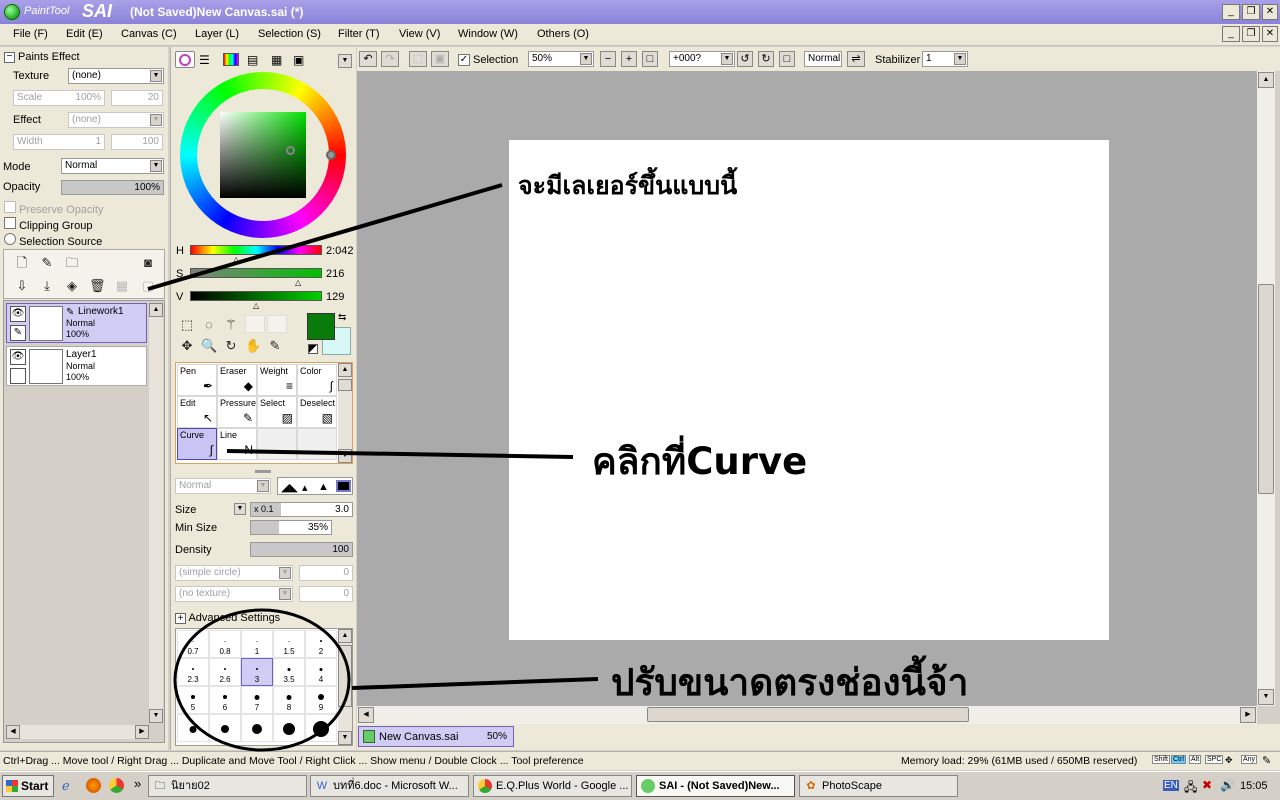 The height and width of the screenshot is (800, 1280). What do you see at coordinates (231, 325) in the screenshot?
I see `magic-wand-icon: ⚚` at bounding box center [231, 325].